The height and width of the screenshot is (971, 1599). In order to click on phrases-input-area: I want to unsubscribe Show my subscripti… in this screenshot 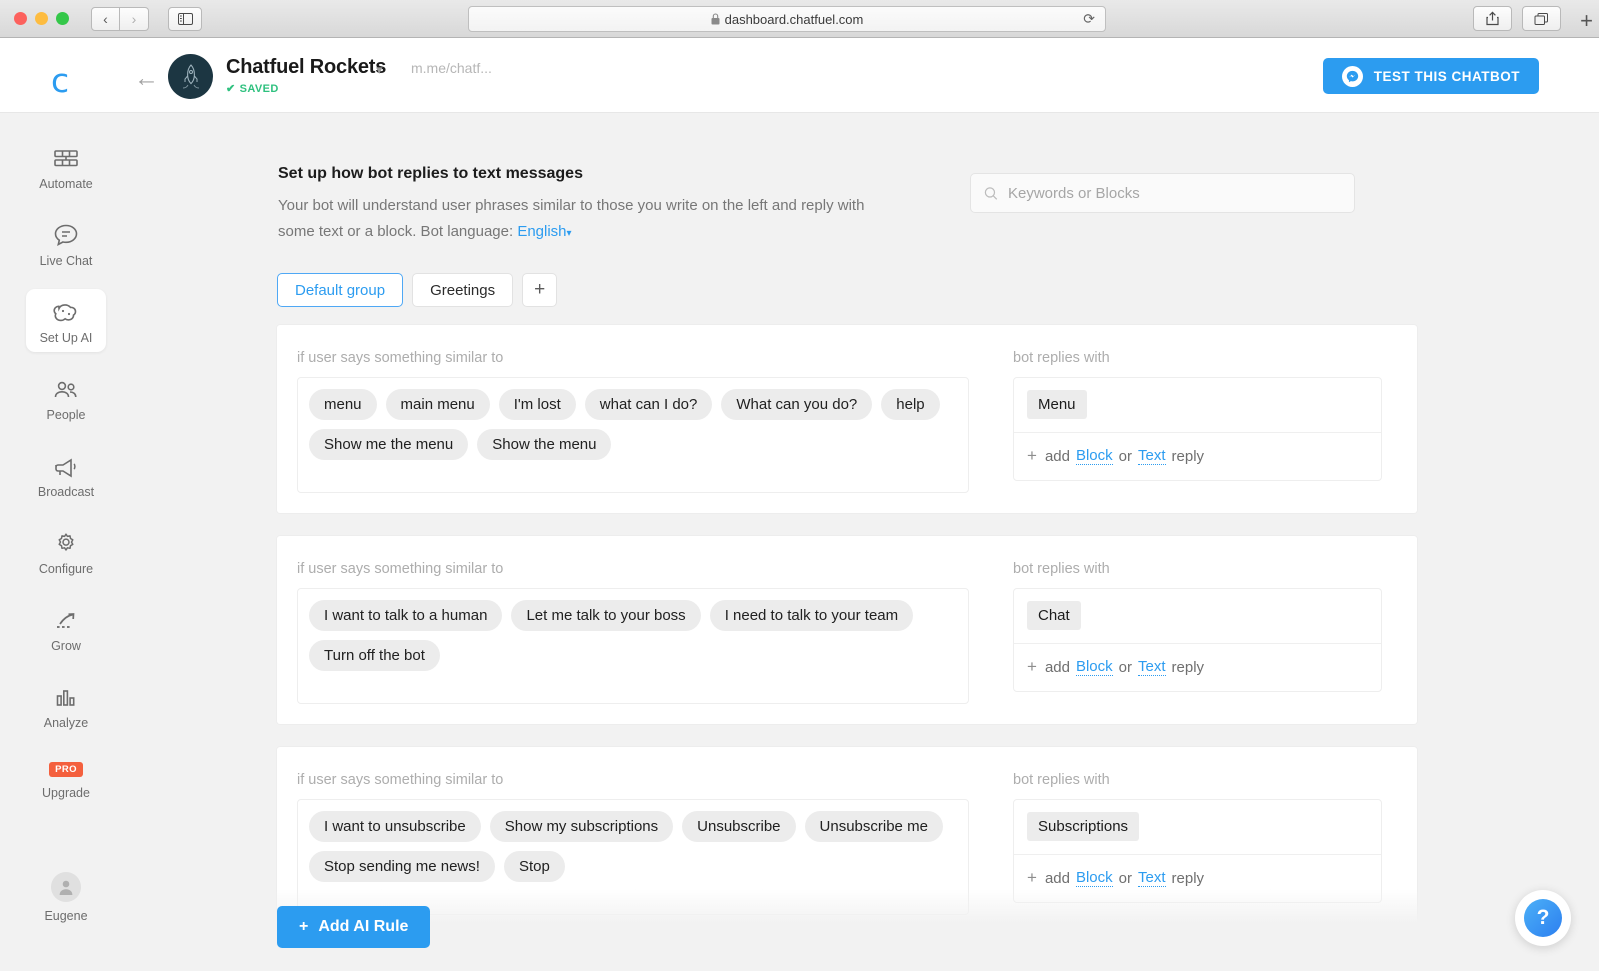, I will do `click(633, 857)`.